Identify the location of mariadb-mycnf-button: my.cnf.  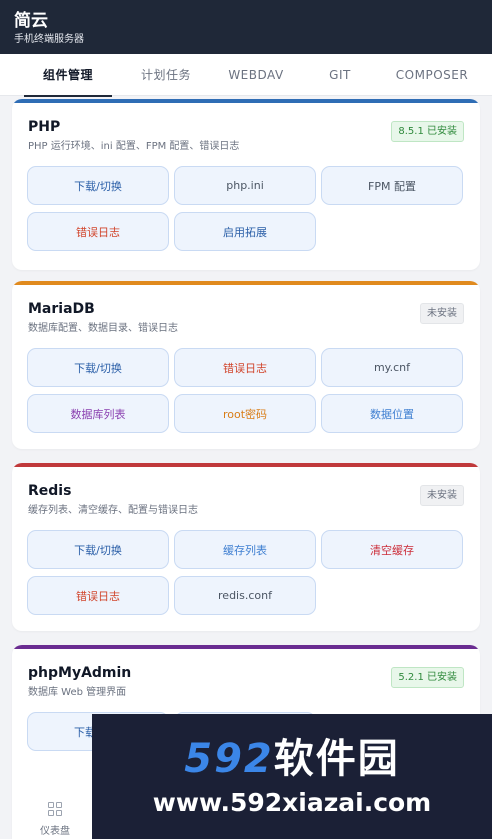
(392, 367).